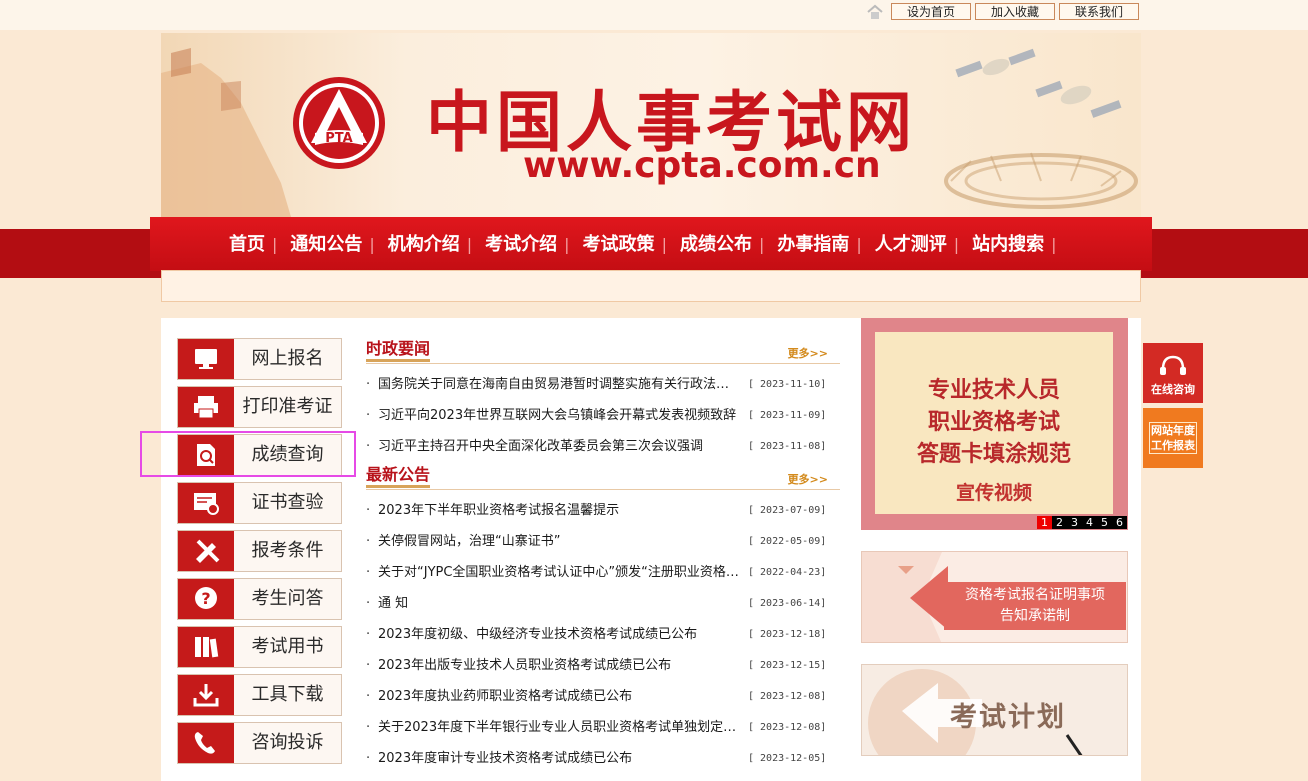 This screenshot has width=1308, height=781. I want to click on home-icon, so click(875, 12).